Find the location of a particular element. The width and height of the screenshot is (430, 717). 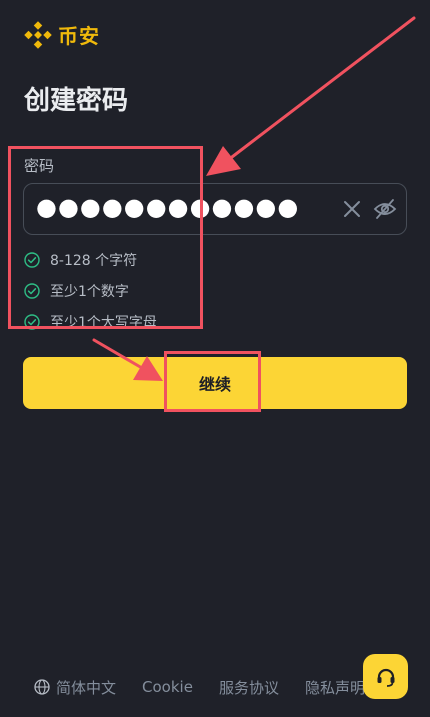

rule-text: 至少1个数字 is located at coordinates (89, 291).